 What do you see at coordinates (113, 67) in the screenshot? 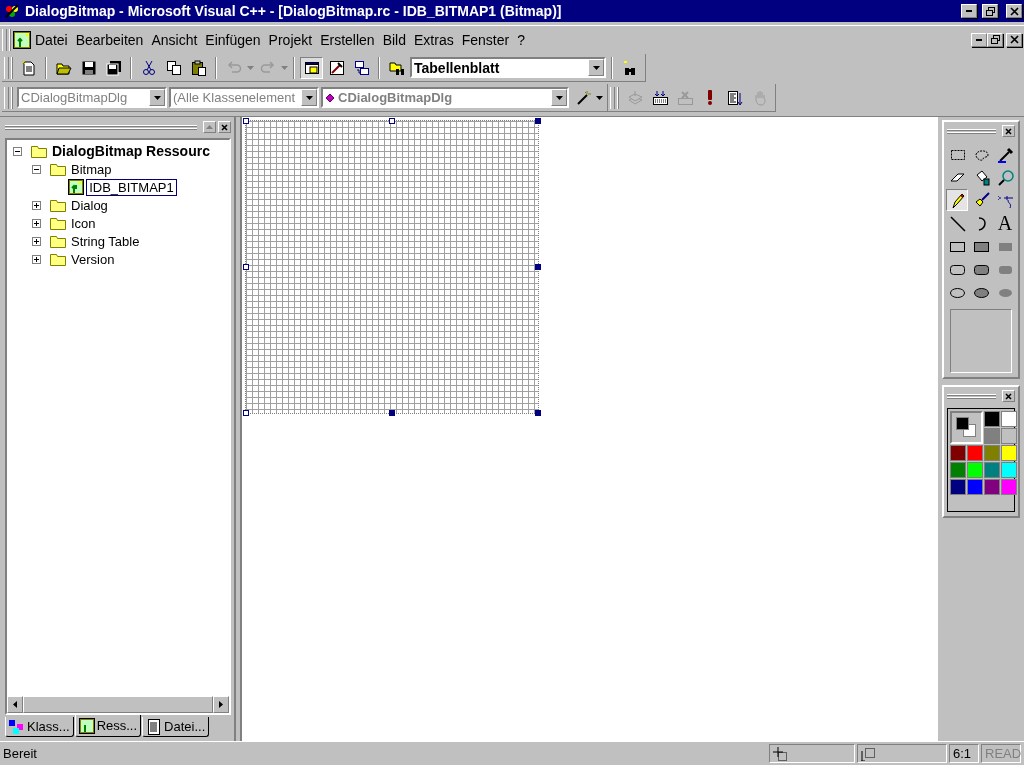
I see `save-all-icon` at bounding box center [113, 67].